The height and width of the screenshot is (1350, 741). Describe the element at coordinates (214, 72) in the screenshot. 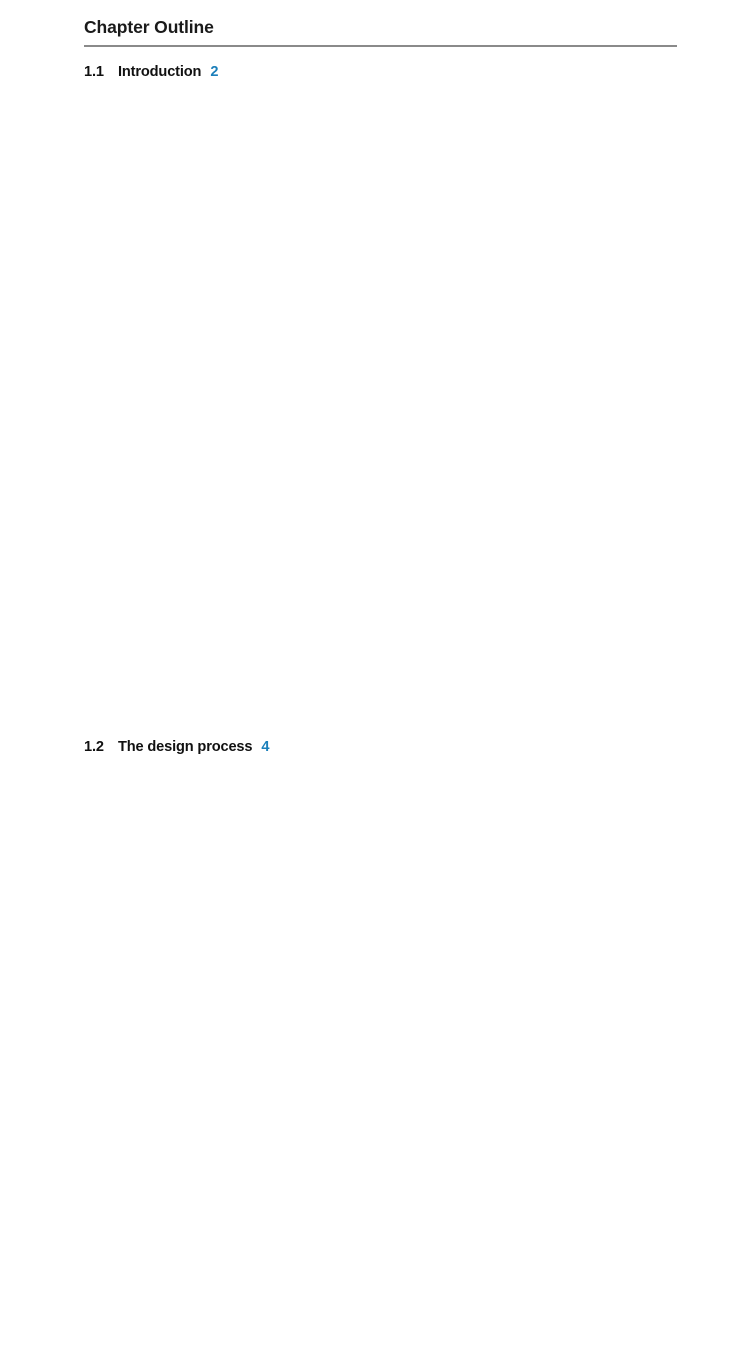

I see `toc-entry-page-number: 2` at that location.